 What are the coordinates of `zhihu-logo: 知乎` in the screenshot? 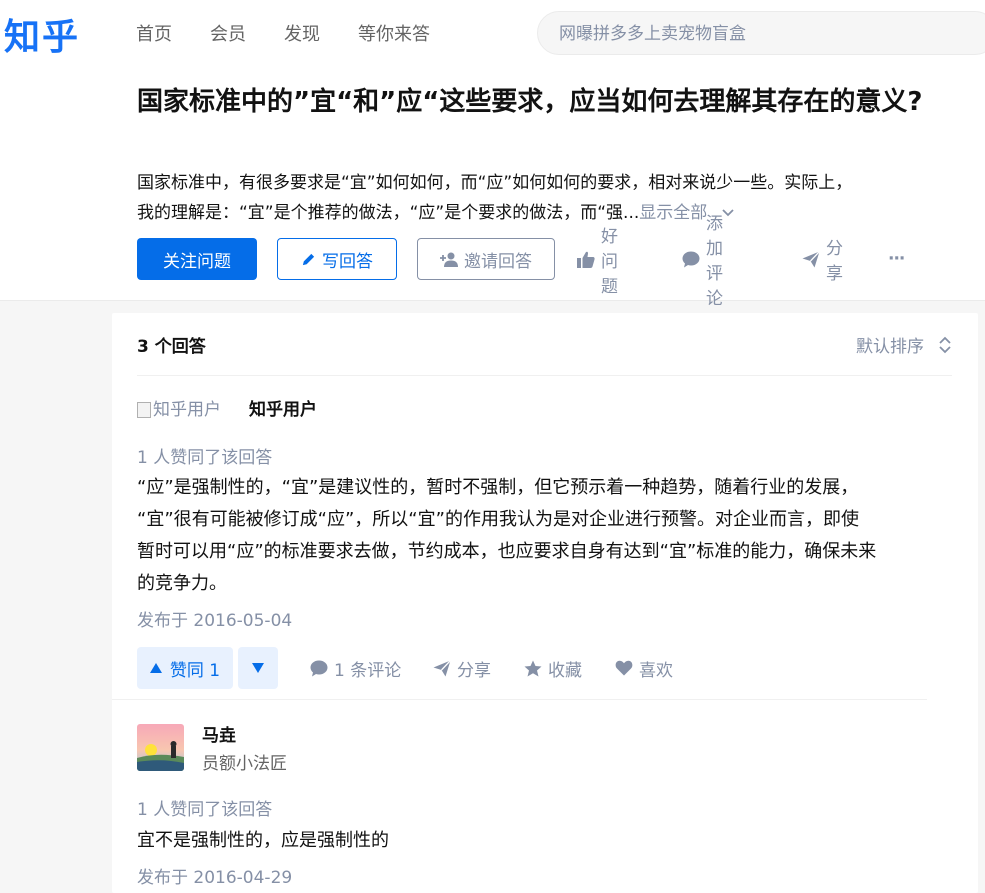 It's located at (42, 34).